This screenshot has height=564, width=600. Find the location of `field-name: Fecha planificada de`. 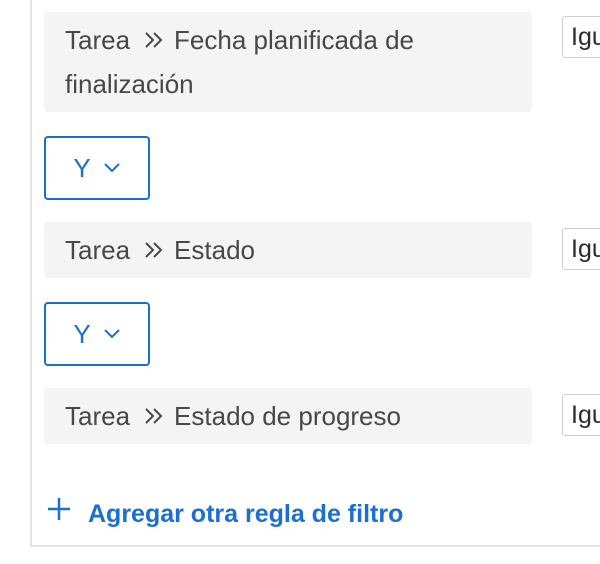

field-name: Fecha planificada de is located at coordinates (294, 40).